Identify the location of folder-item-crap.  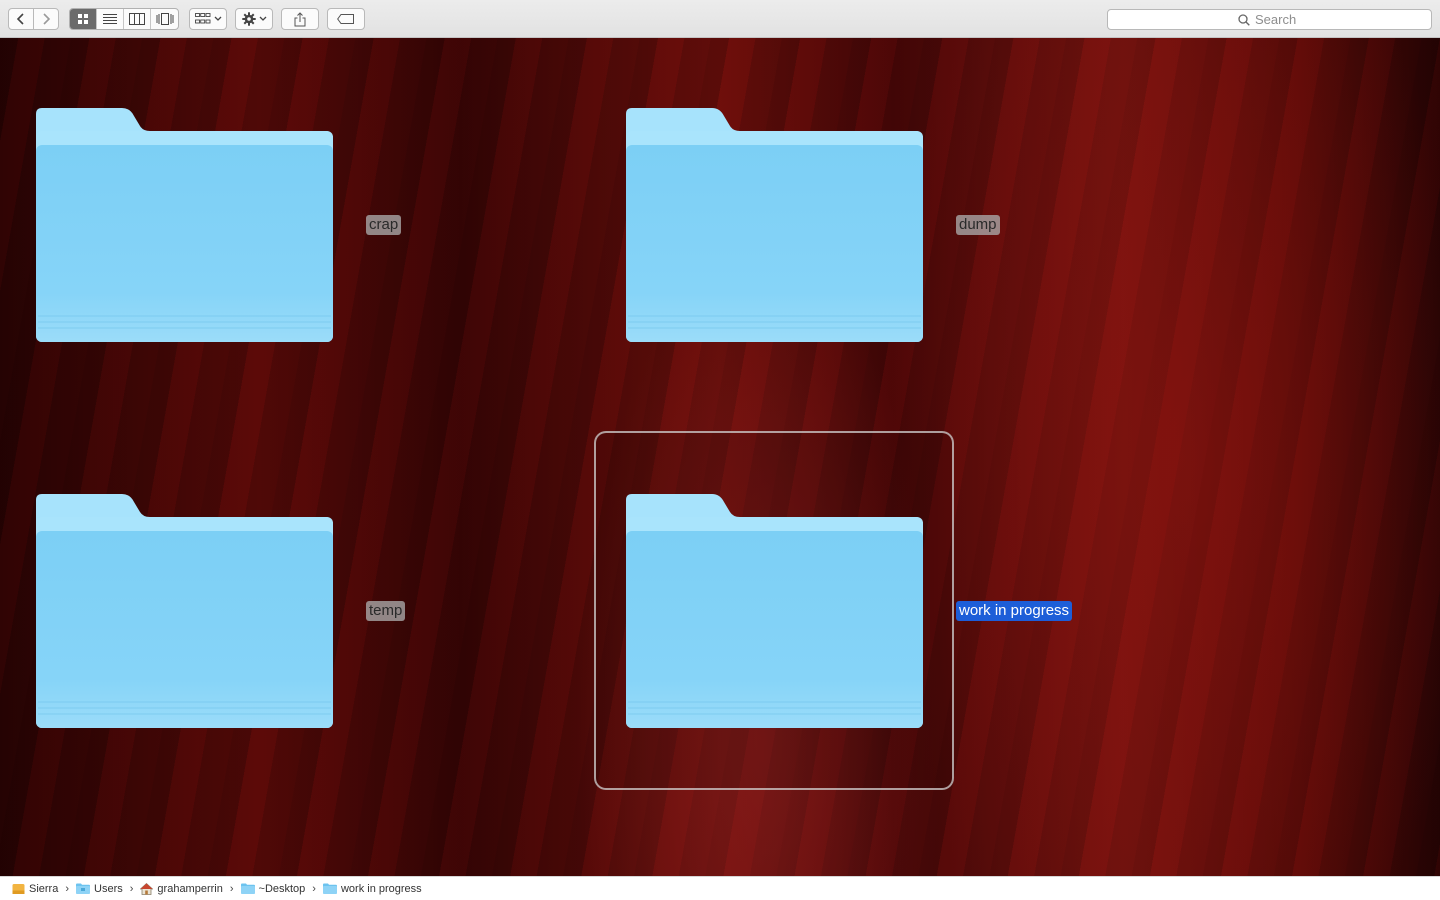
(184, 225).